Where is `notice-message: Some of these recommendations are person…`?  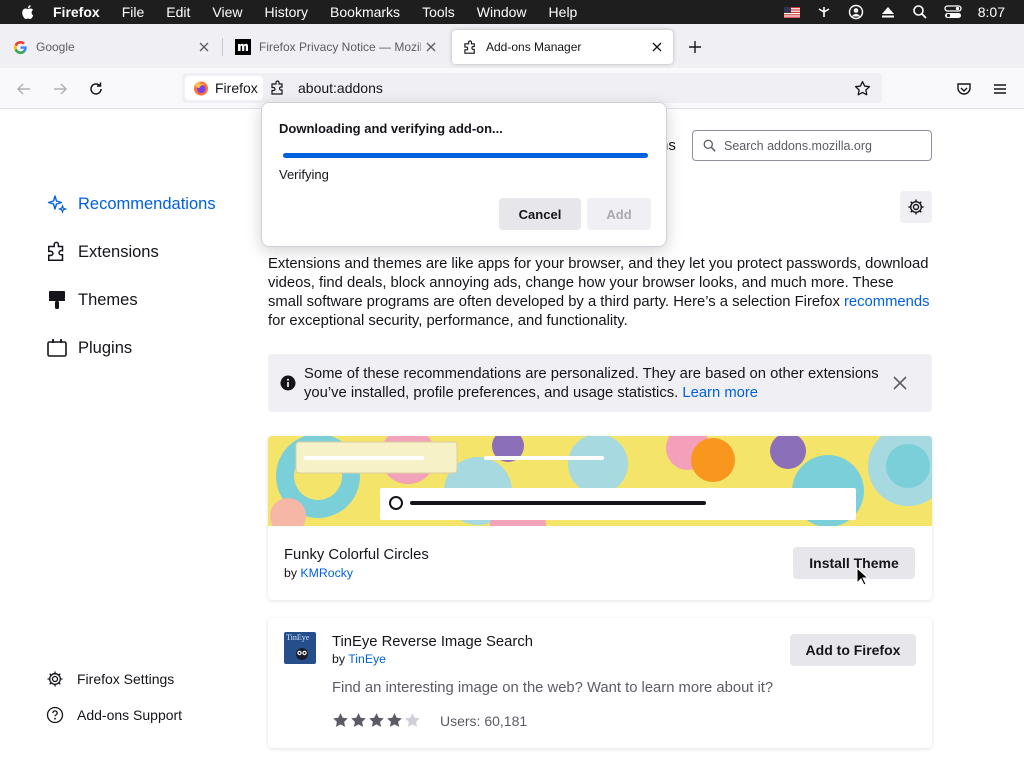 notice-message: Some of these recommendations are person… is located at coordinates (594, 384).